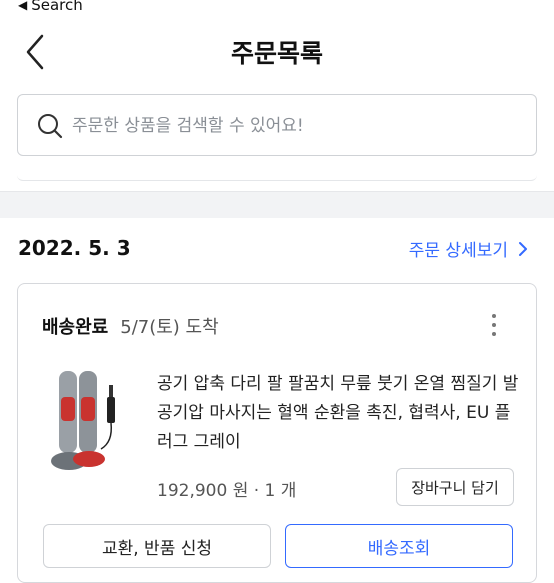 Image resolution: width=554 pixels, height=583 pixels. What do you see at coordinates (57, 7) in the screenshot?
I see `status-back-label: Search` at bounding box center [57, 7].